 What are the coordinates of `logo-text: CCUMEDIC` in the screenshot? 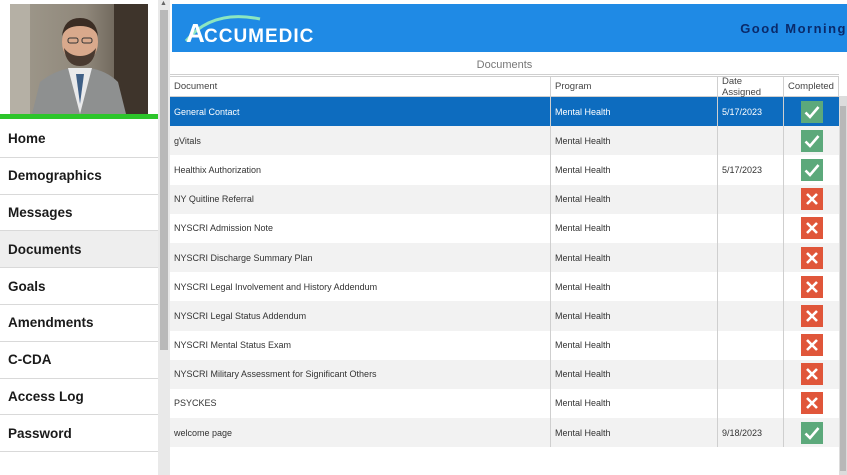 It's located at (259, 36).